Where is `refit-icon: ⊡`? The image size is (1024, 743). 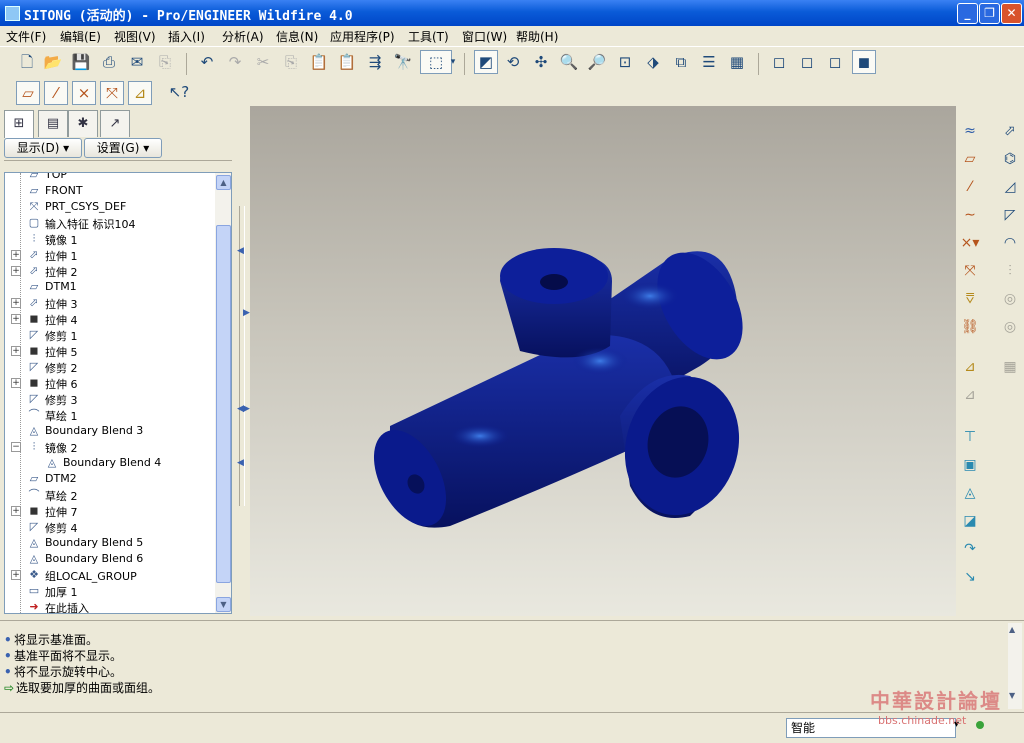 refit-icon: ⊡ is located at coordinates (625, 62).